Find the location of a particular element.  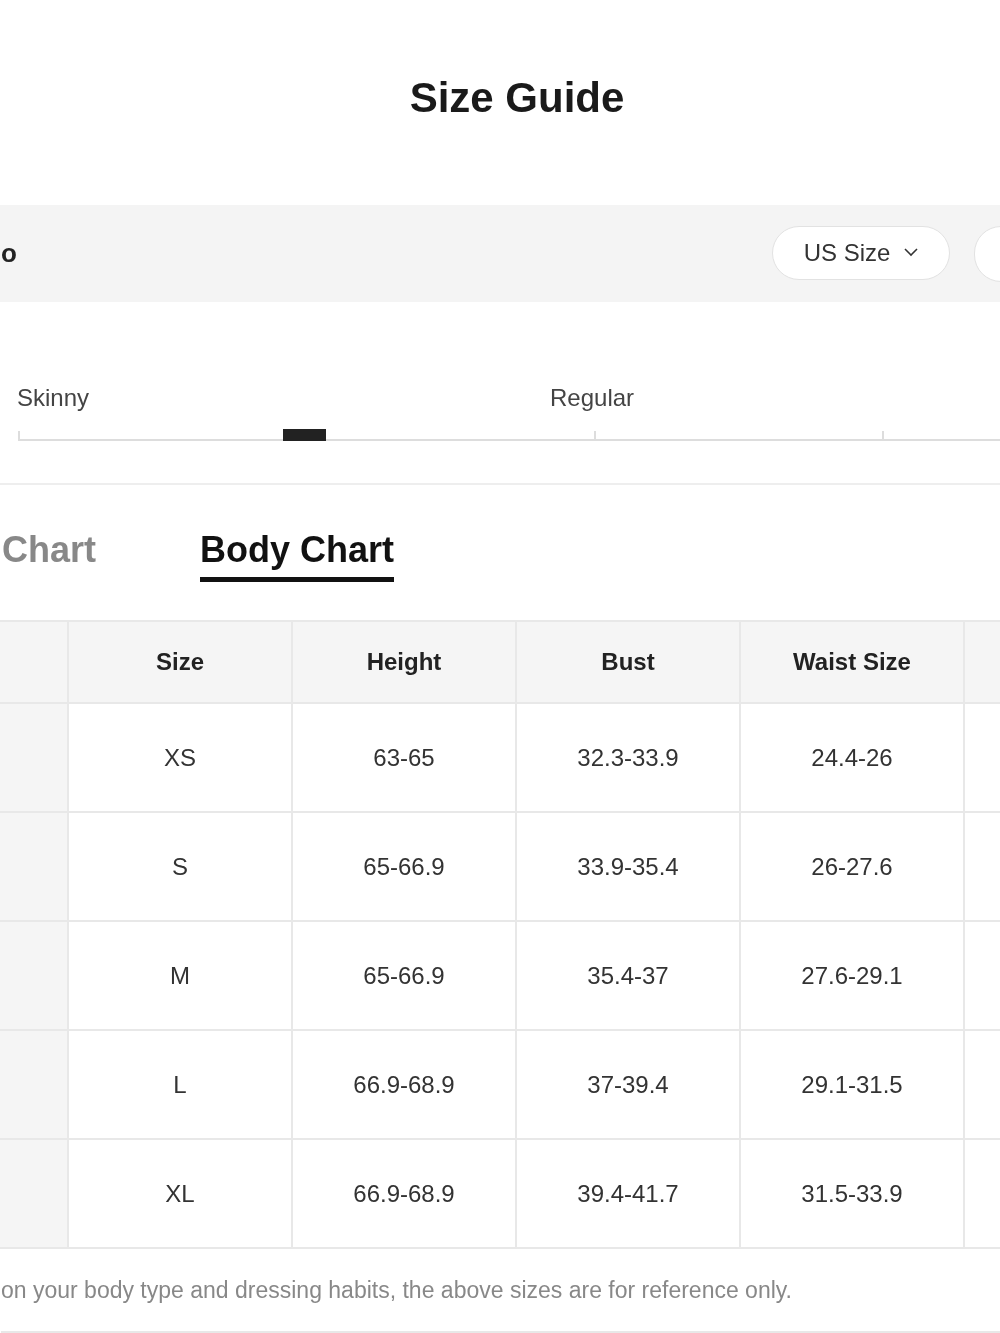

table-cell: 63-65 is located at coordinates (404, 757).